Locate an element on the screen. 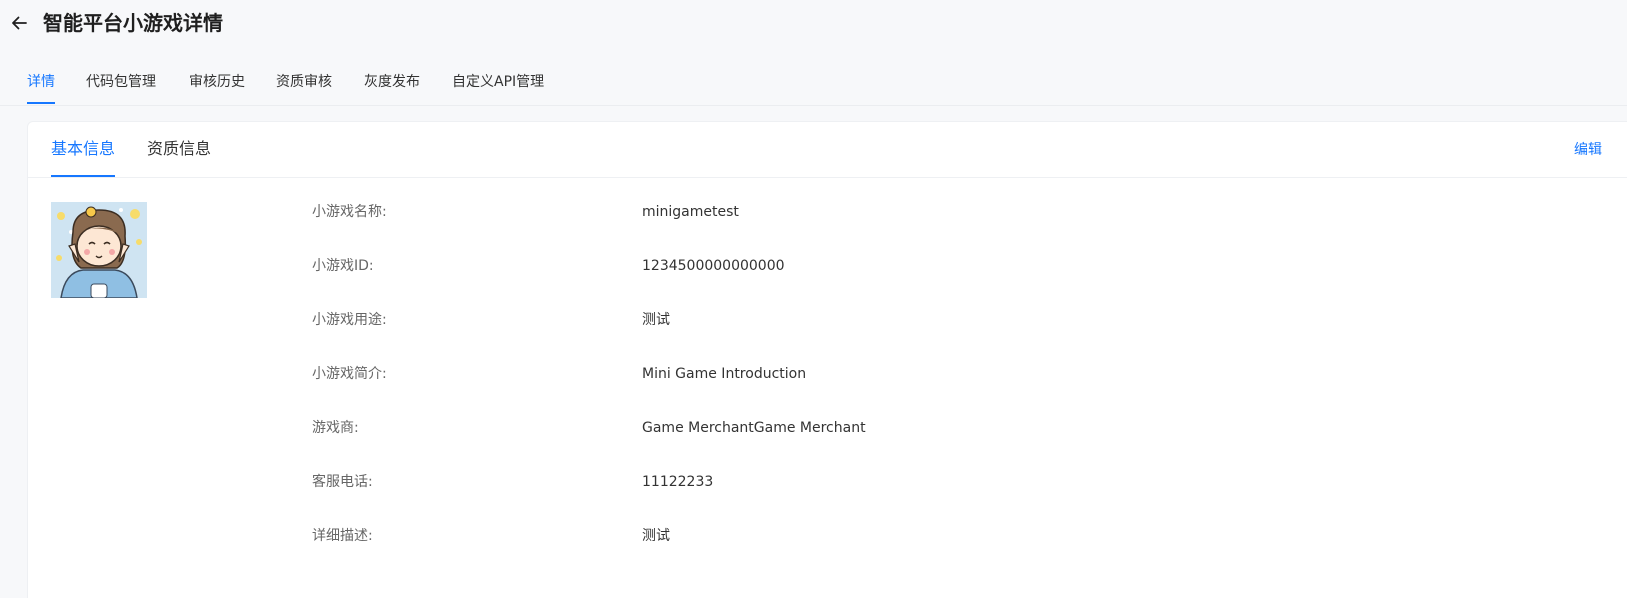 This screenshot has width=1627, height=598. field-row-merchant: 游戏商: Game MerchantGame Merchant is located at coordinates (628, 429).